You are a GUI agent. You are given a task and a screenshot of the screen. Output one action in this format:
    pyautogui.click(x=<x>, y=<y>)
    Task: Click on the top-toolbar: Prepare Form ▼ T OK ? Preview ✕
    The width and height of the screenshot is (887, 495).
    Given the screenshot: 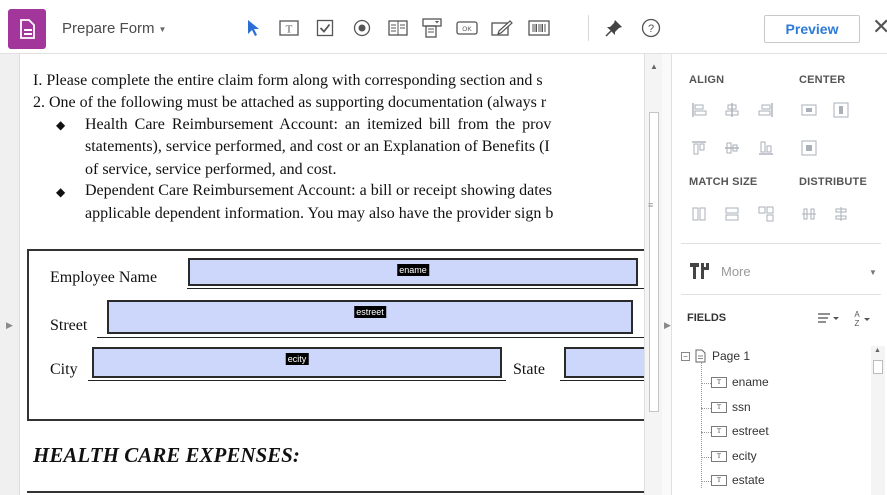 What is the action you would take?
    pyautogui.click(x=443, y=27)
    